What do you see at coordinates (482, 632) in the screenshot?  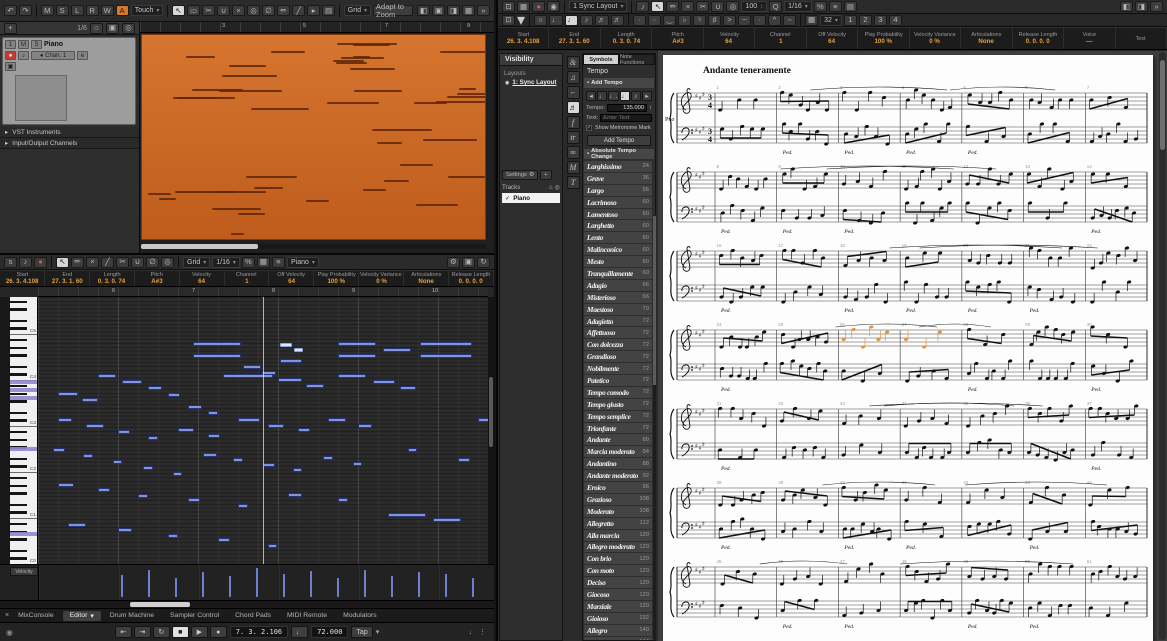 I see `more-icon: ⋮` at bounding box center [482, 632].